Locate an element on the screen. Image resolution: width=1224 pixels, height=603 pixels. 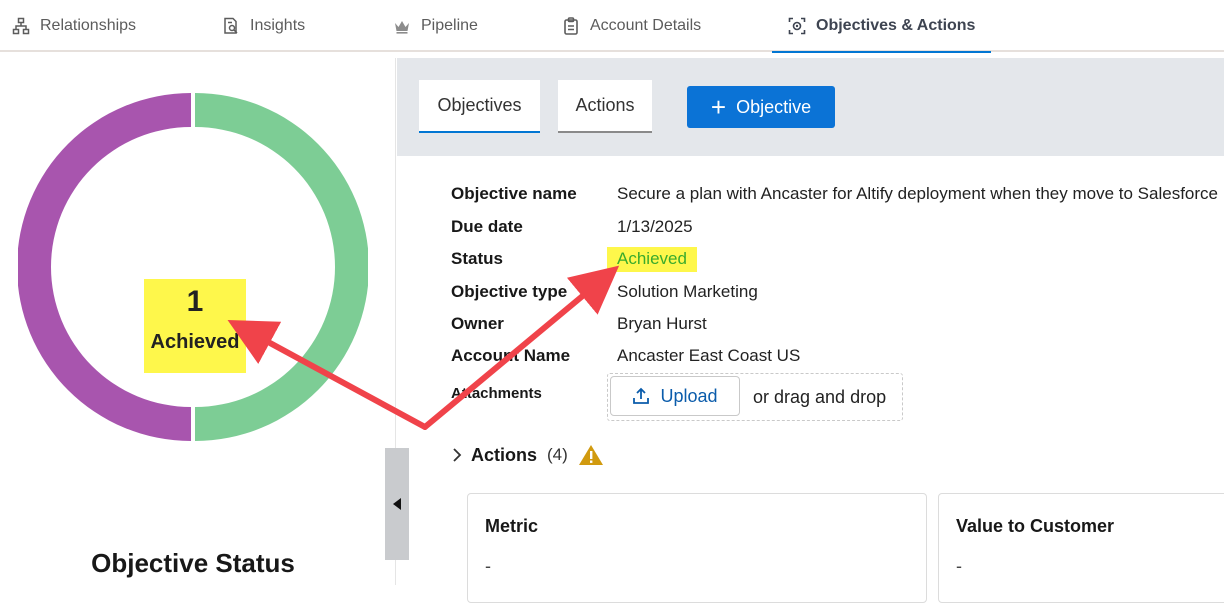
achieved-summary: 1 Achieved is located at coordinates (195, 326).